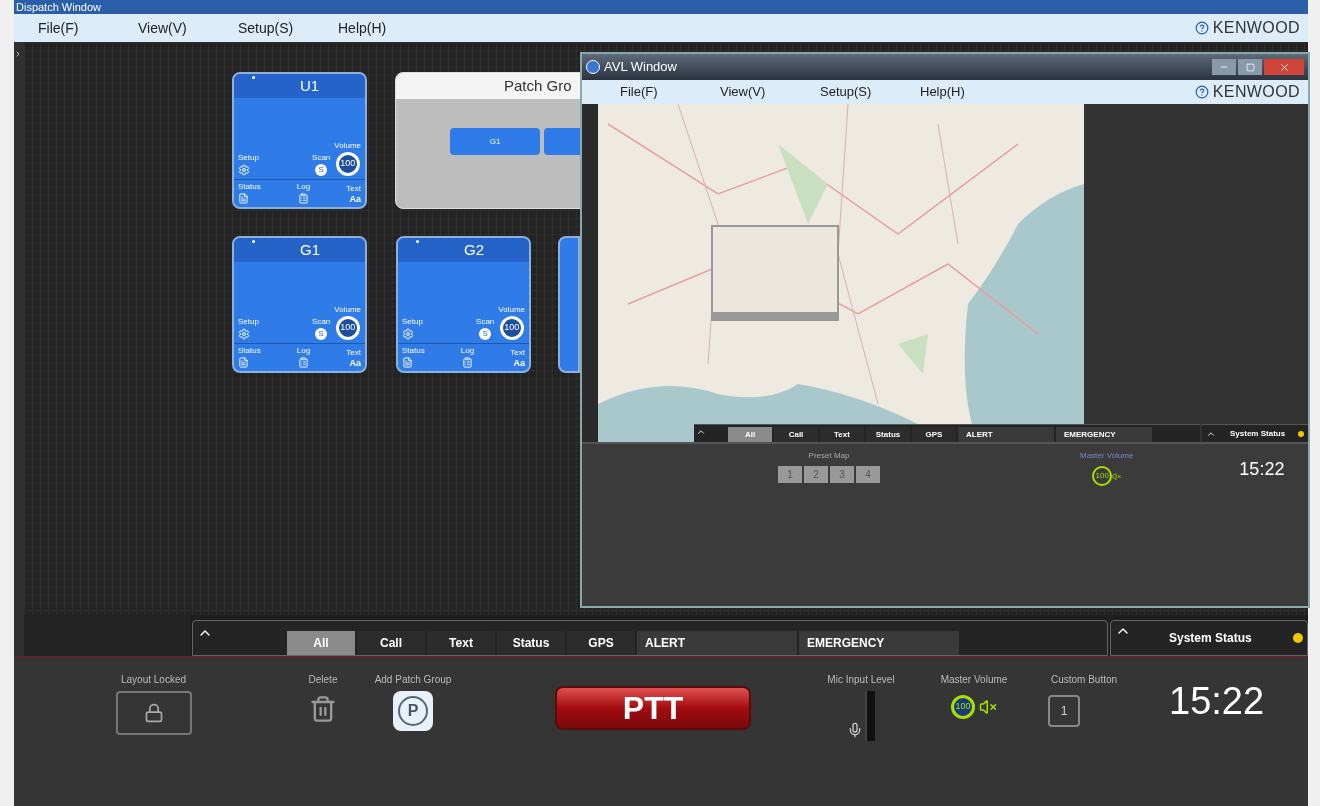  I want to click on collapse-icon, so click(701, 432).